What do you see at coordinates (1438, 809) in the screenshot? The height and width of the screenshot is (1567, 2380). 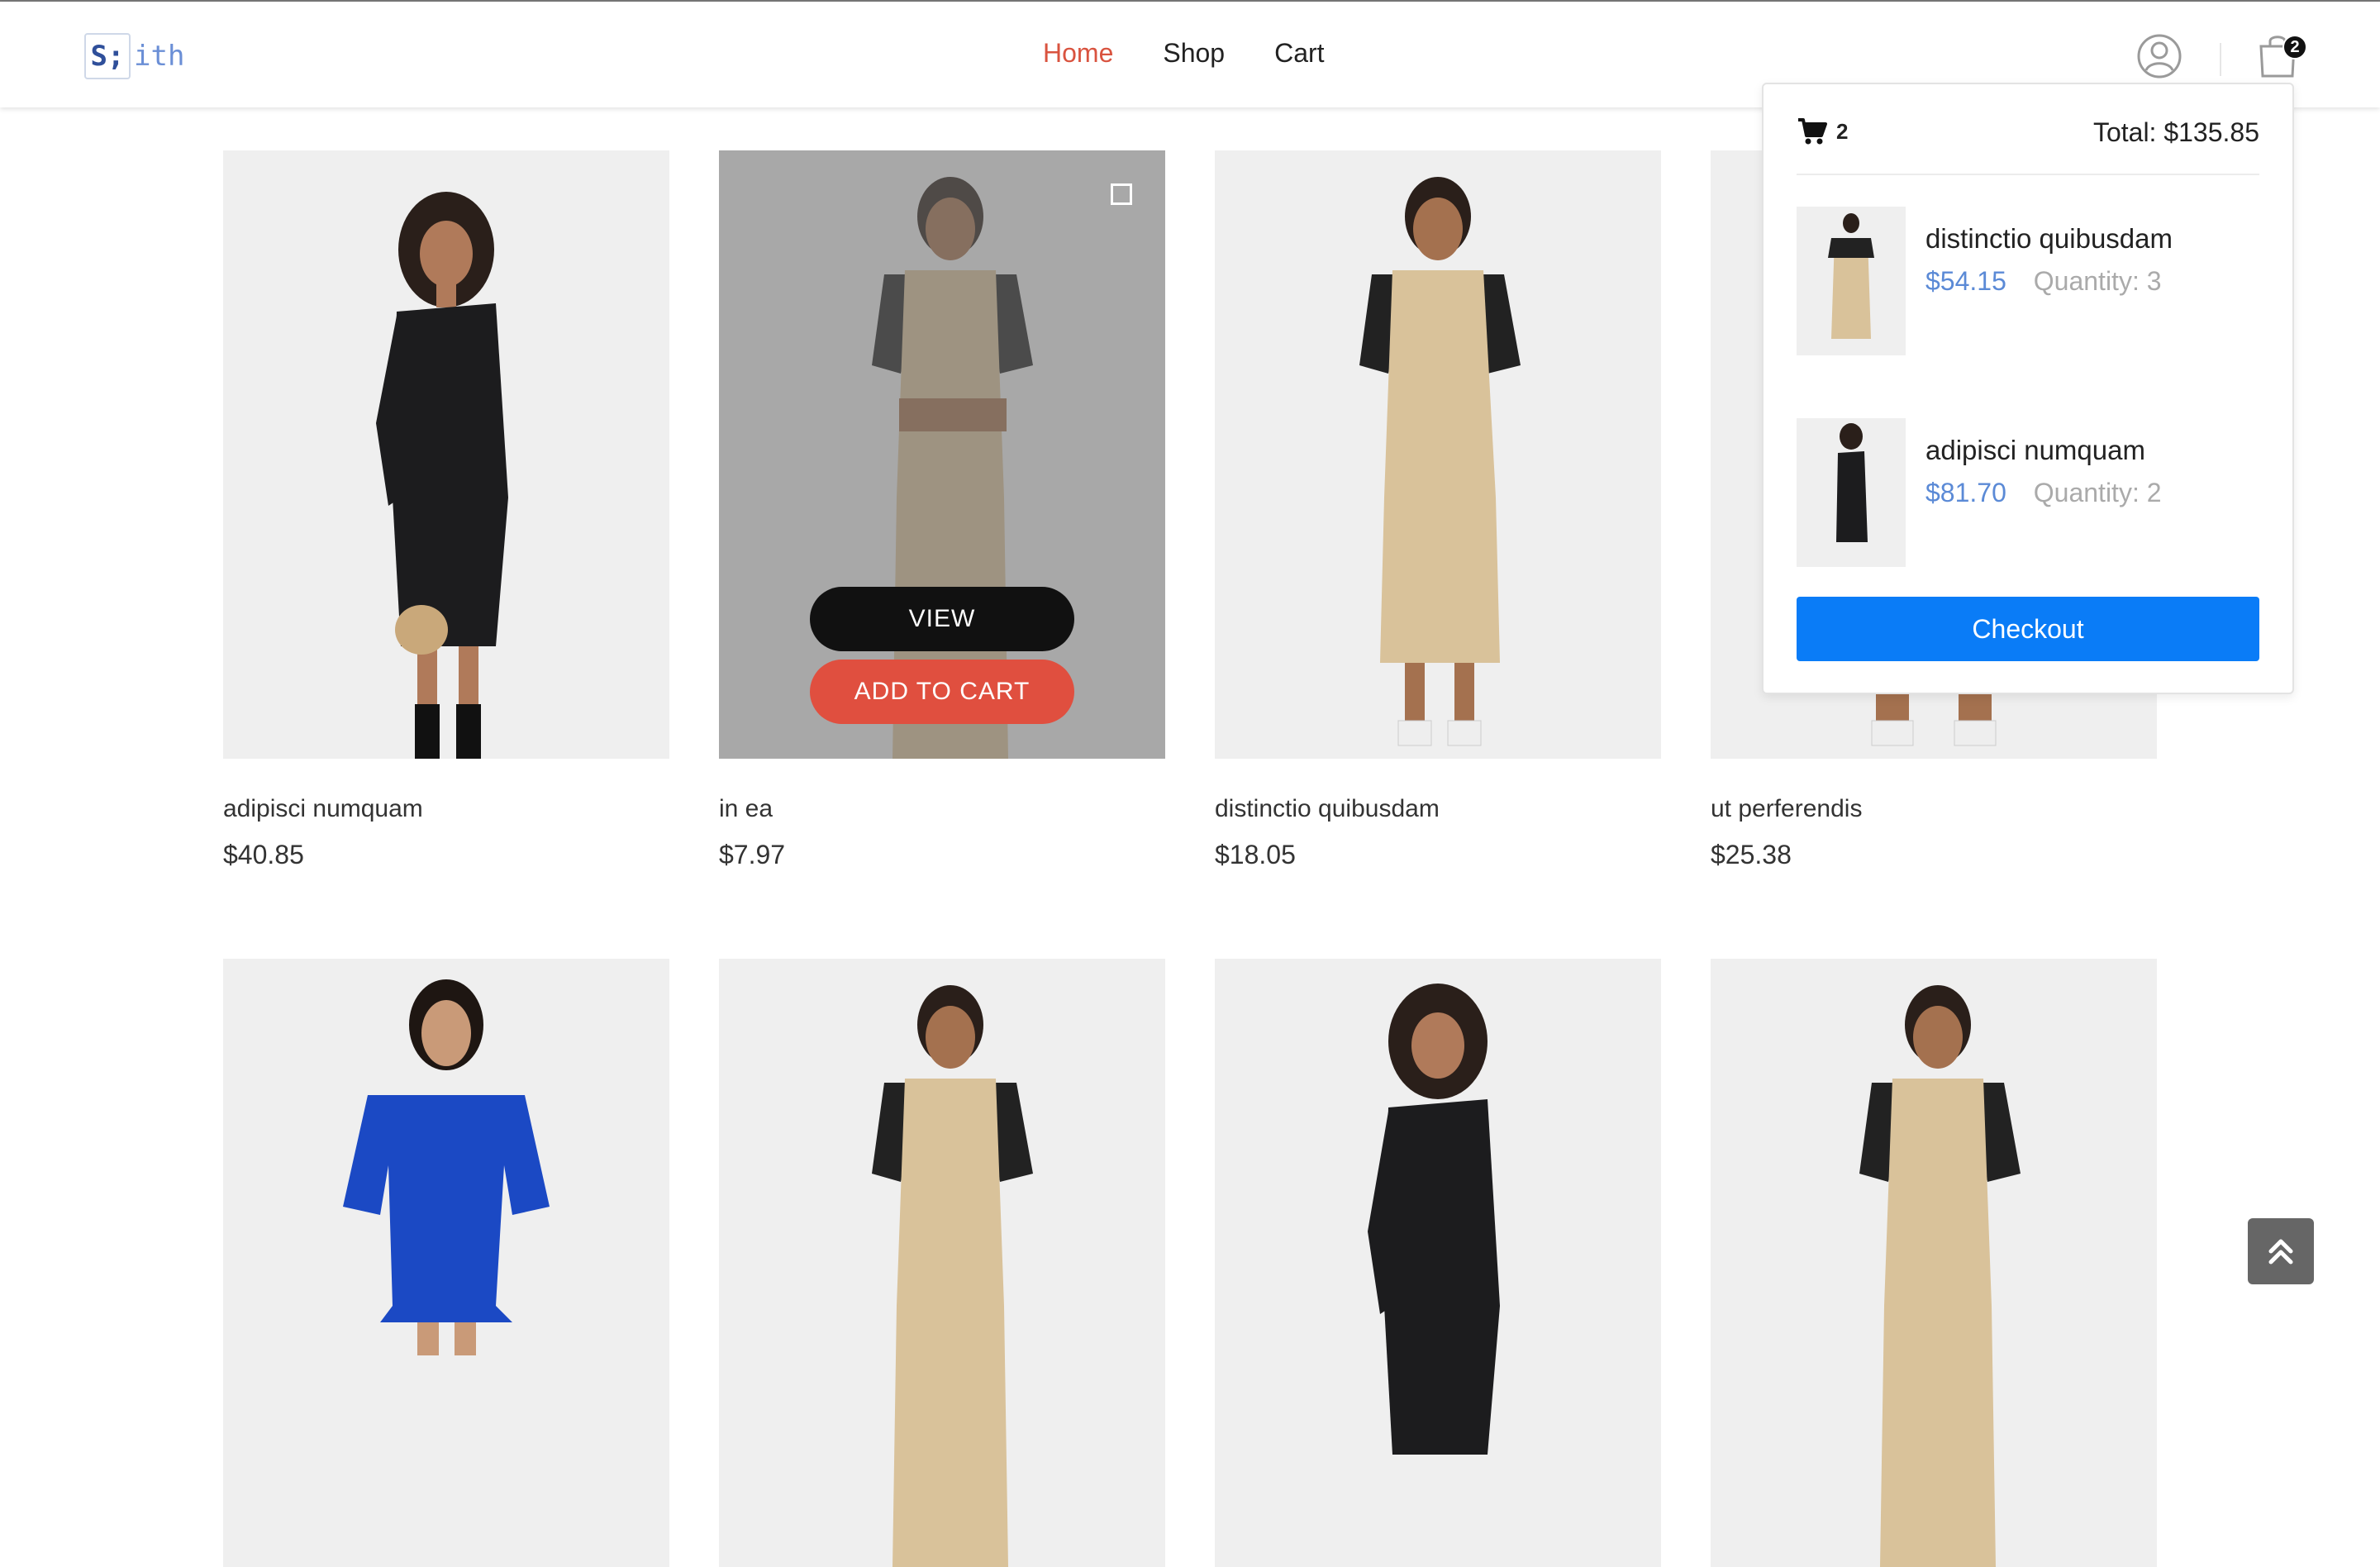 I see `product-name: distinctio quibusdam` at bounding box center [1438, 809].